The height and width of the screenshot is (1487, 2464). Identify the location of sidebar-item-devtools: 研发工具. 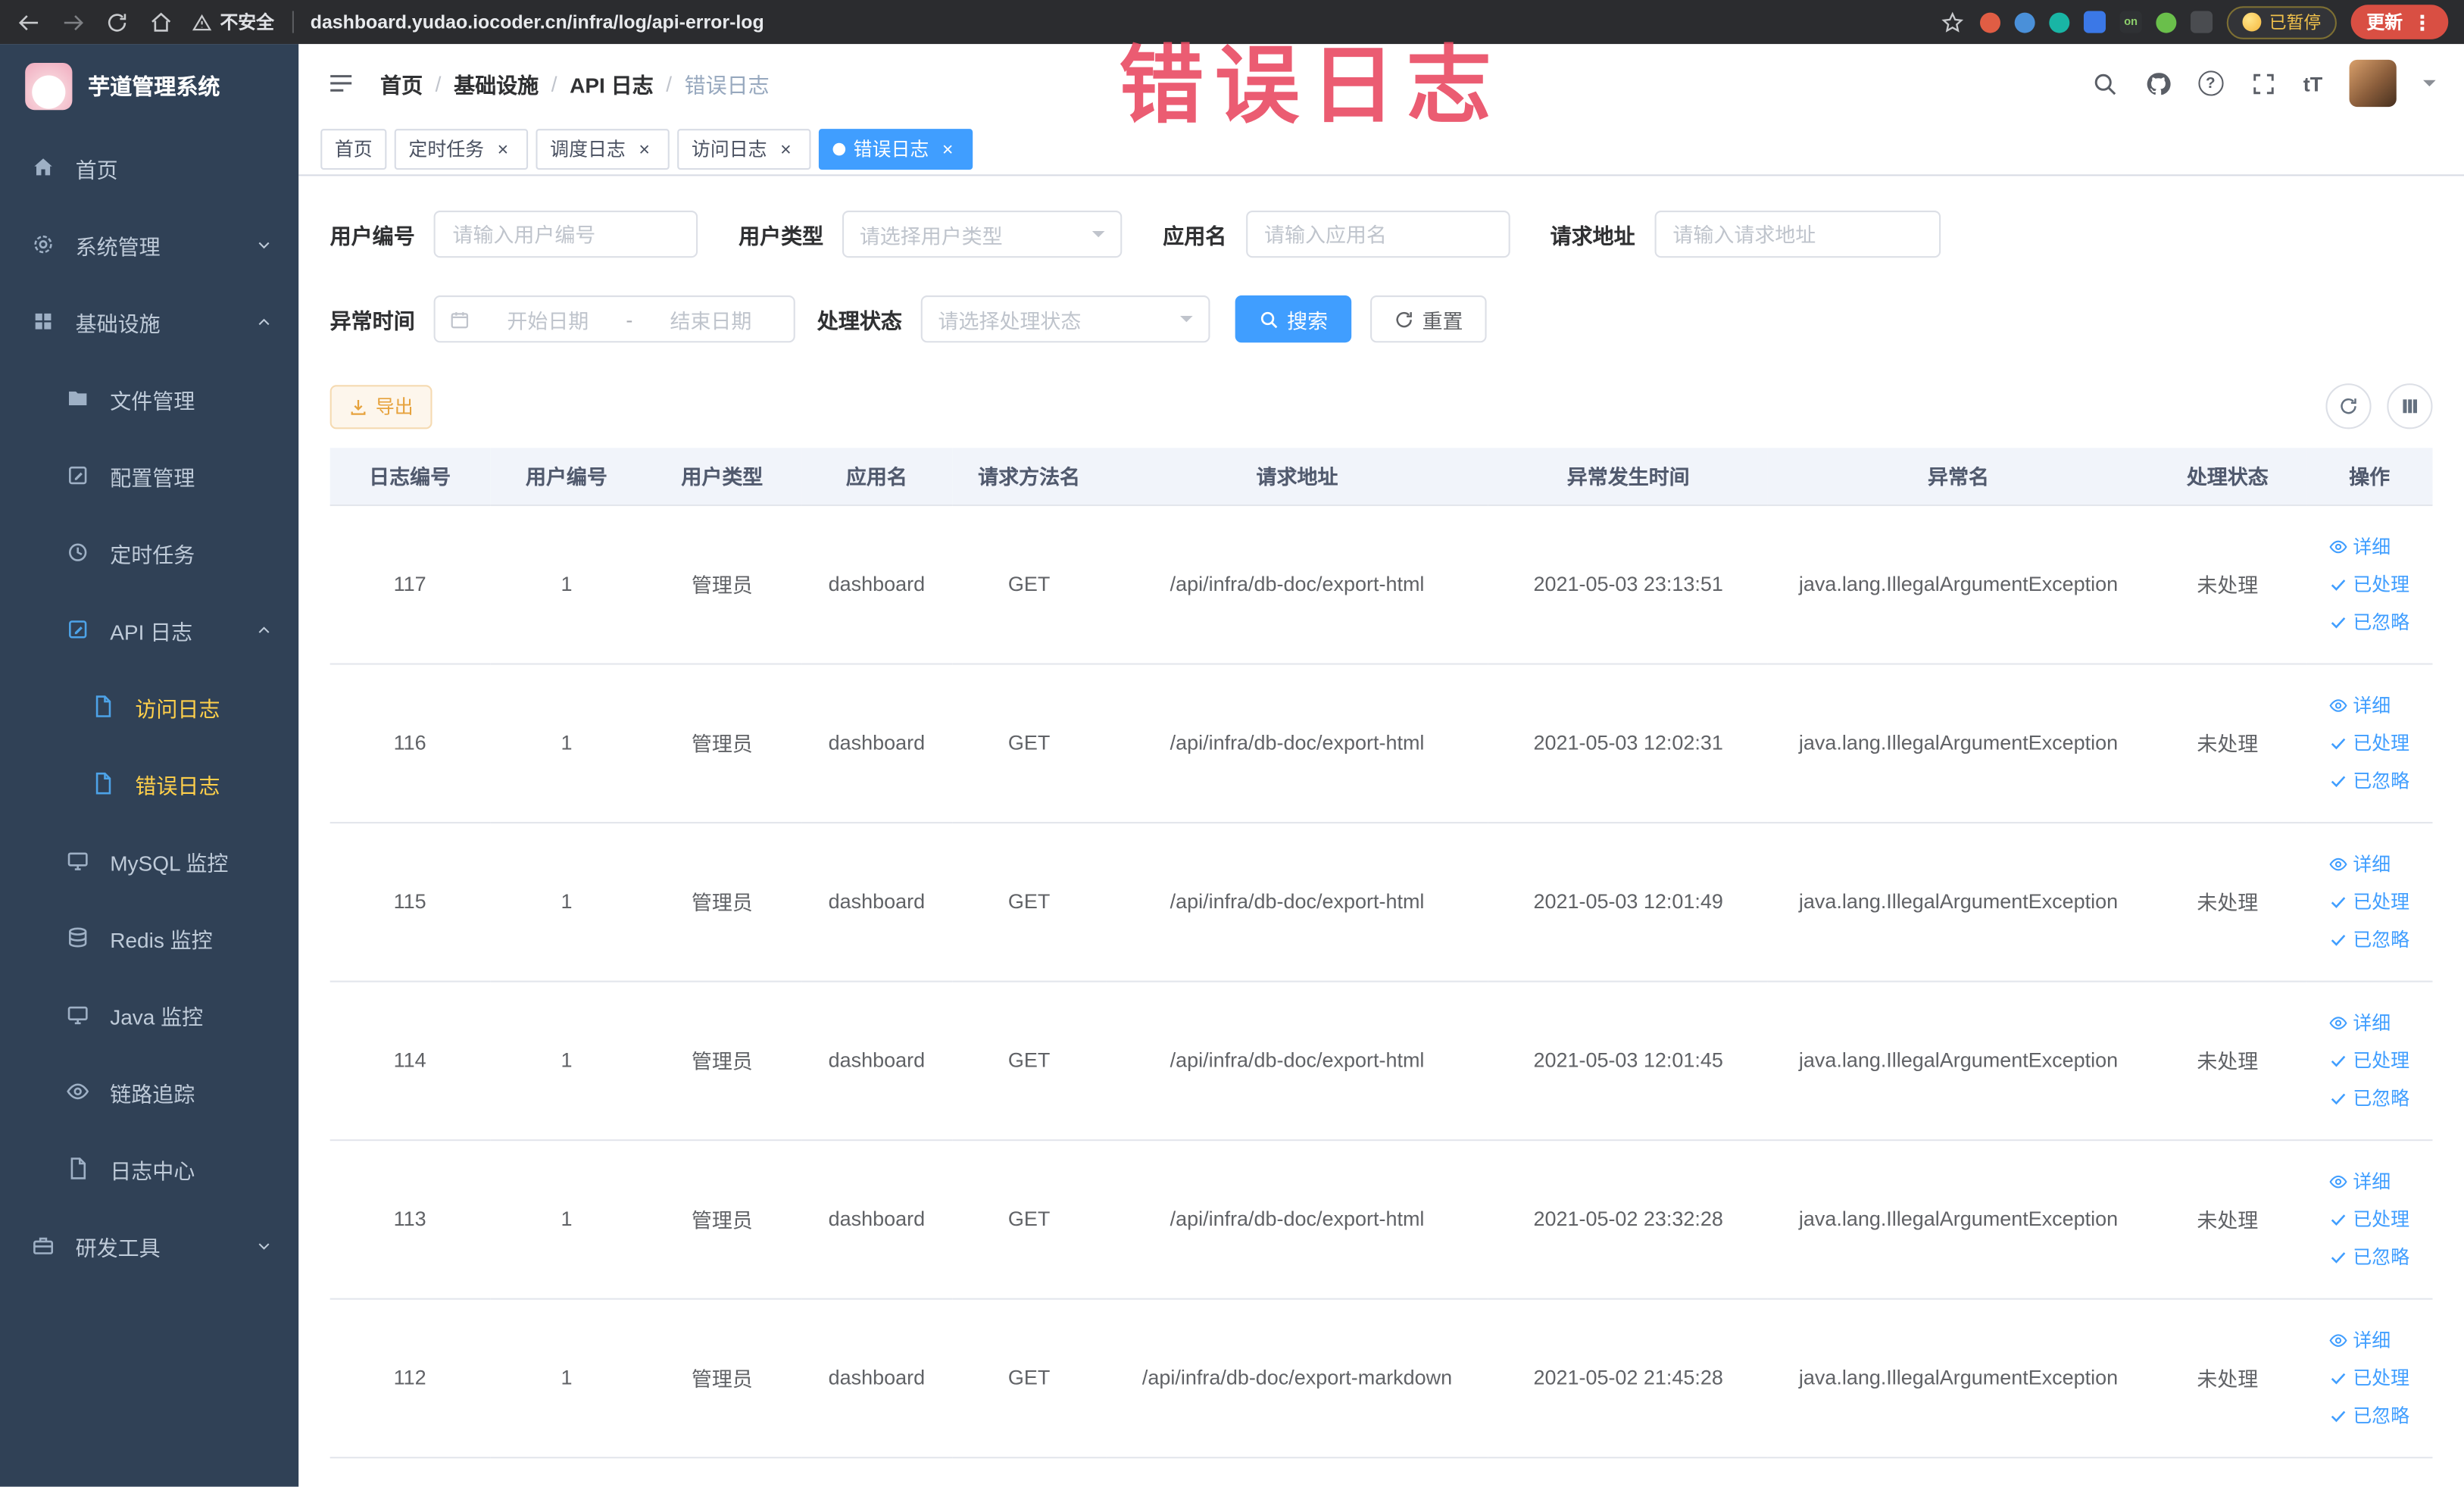
(149, 1245).